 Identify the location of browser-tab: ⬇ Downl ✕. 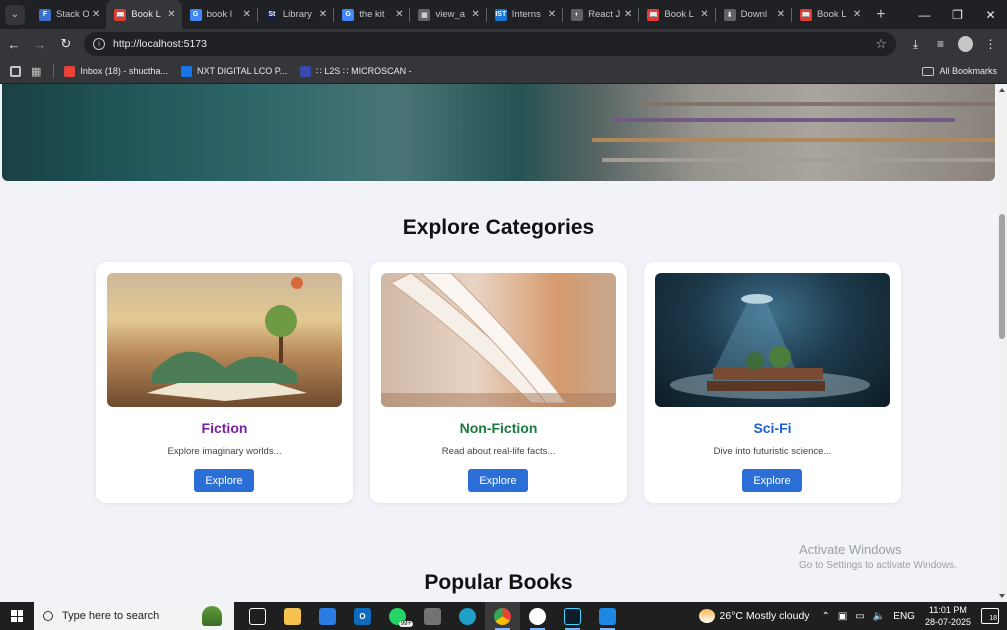
(753, 14).